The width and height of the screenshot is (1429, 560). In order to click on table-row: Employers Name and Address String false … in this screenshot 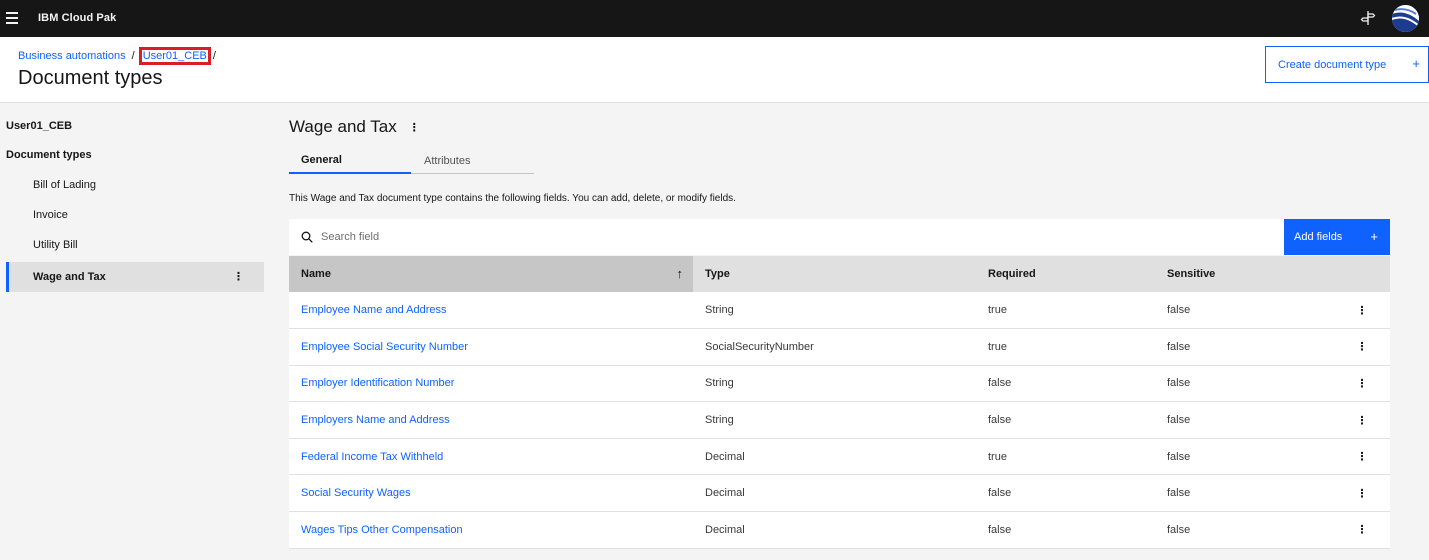, I will do `click(839, 420)`.